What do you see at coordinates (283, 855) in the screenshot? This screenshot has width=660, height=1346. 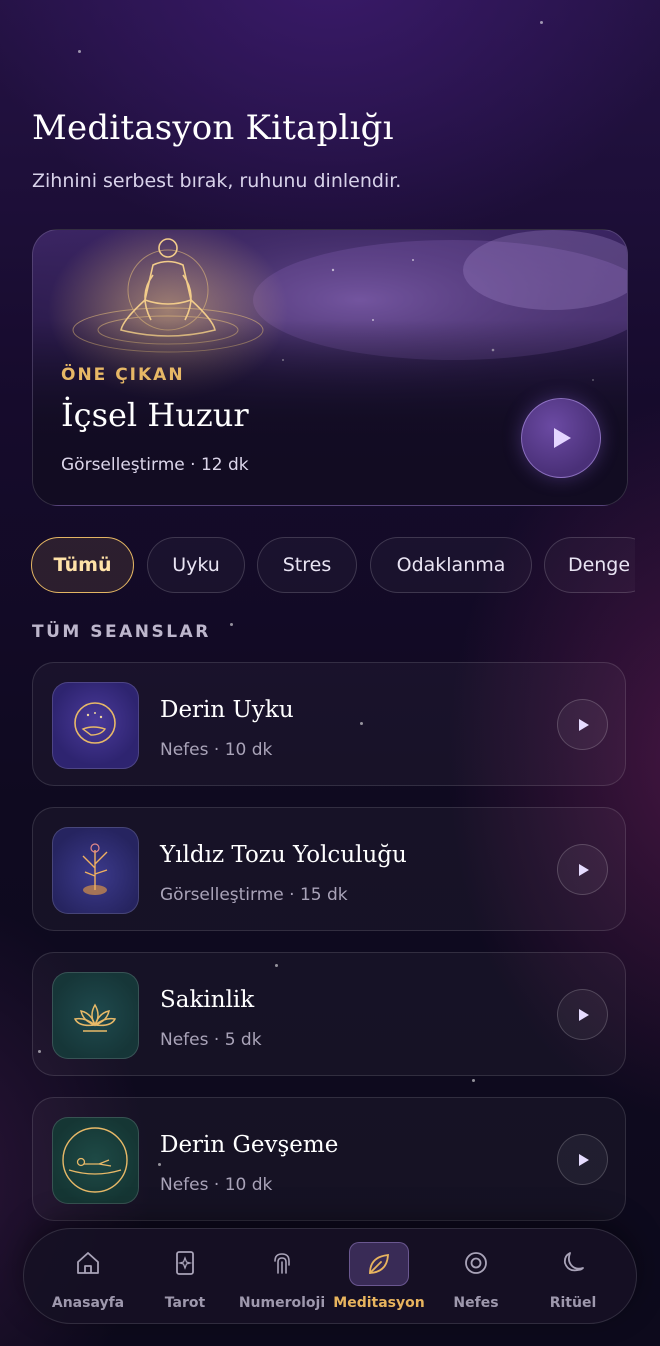 I see `session-title: Yıldız Tozu Yolculuğu` at bounding box center [283, 855].